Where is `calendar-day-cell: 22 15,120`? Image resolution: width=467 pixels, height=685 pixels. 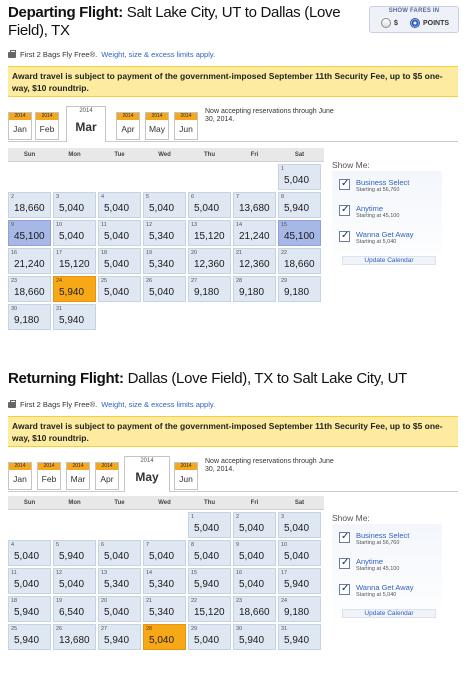
calendar-day-cell: 22 15,120 is located at coordinates (209, 609).